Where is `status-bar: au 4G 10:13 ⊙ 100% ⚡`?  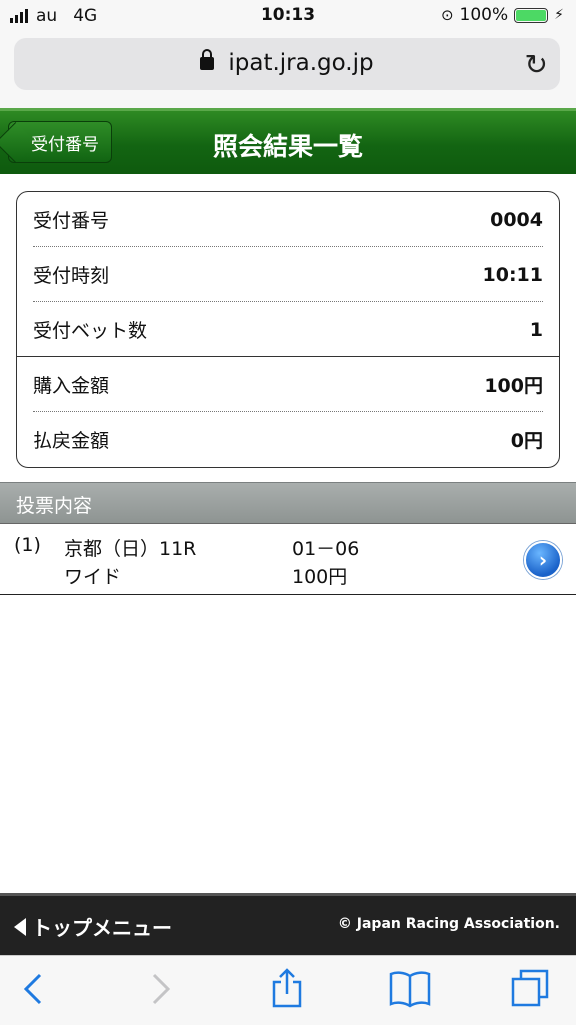 status-bar: au 4G 10:13 ⊙ 100% ⚡ is located at coordinates (288, 16).